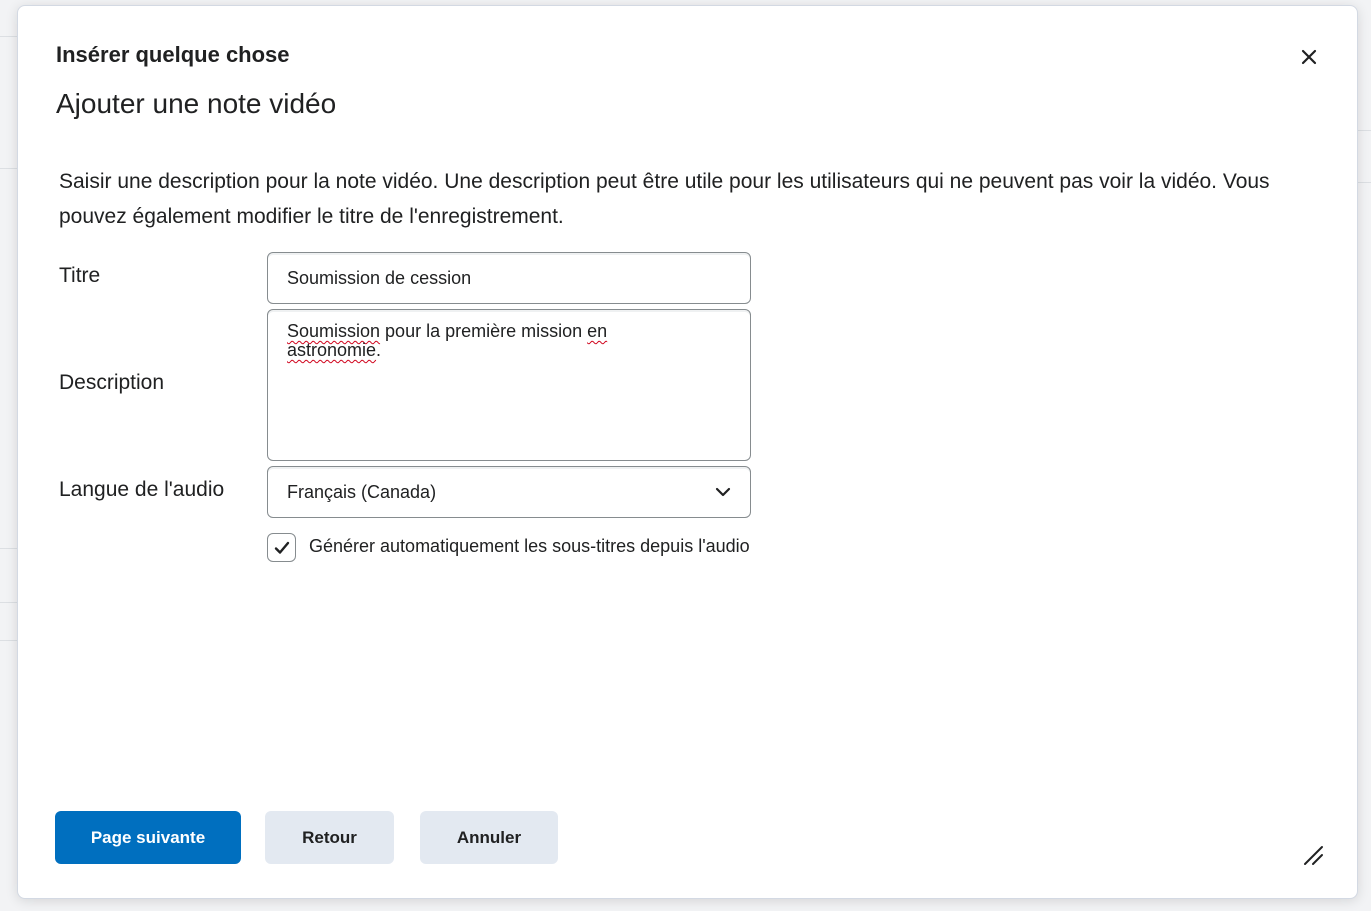 The image size is (1371, 911). Describe the element at coordinates (484, 331) in the screenshot. I see `description-text: pour la première mission` at that location.